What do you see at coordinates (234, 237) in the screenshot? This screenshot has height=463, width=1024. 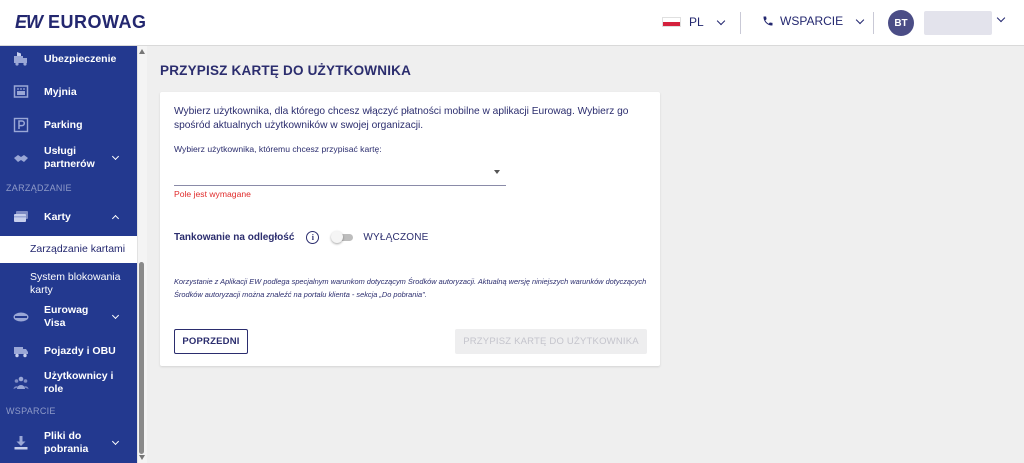 I see `remote-fueling-label: Tankowanie na odległość` at bounding box center [234, 237].